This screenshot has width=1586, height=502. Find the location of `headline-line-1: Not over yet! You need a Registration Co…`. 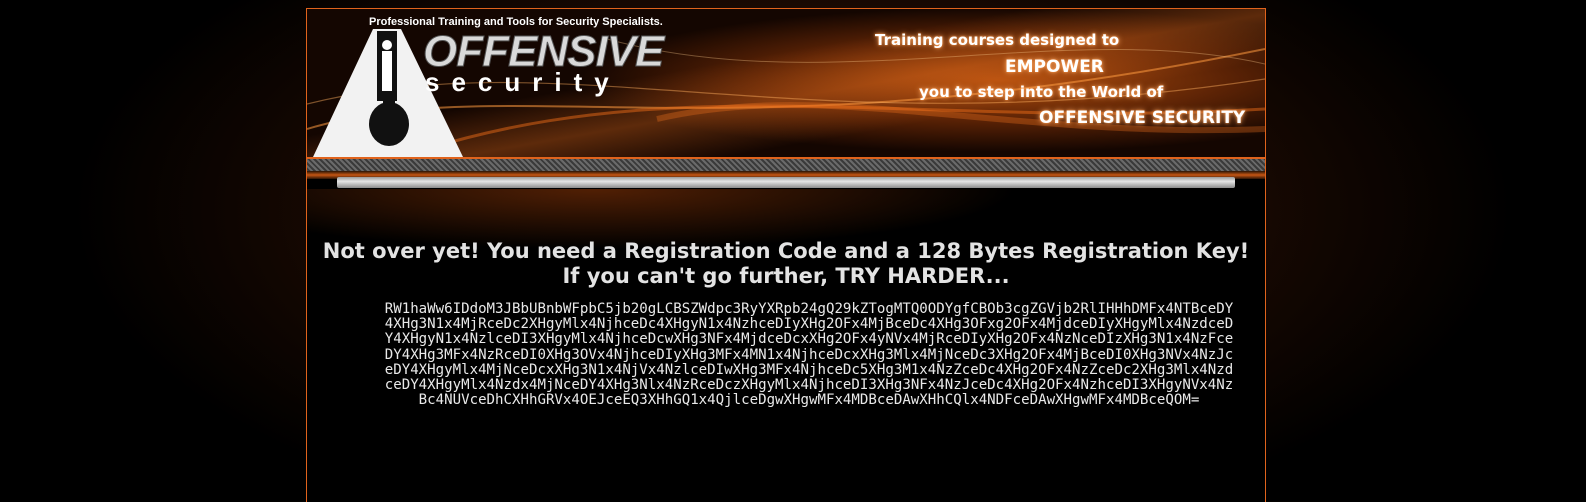

headline-line-1: Not over yet! You need a Registration Co… is located at coordinates (786, 251).